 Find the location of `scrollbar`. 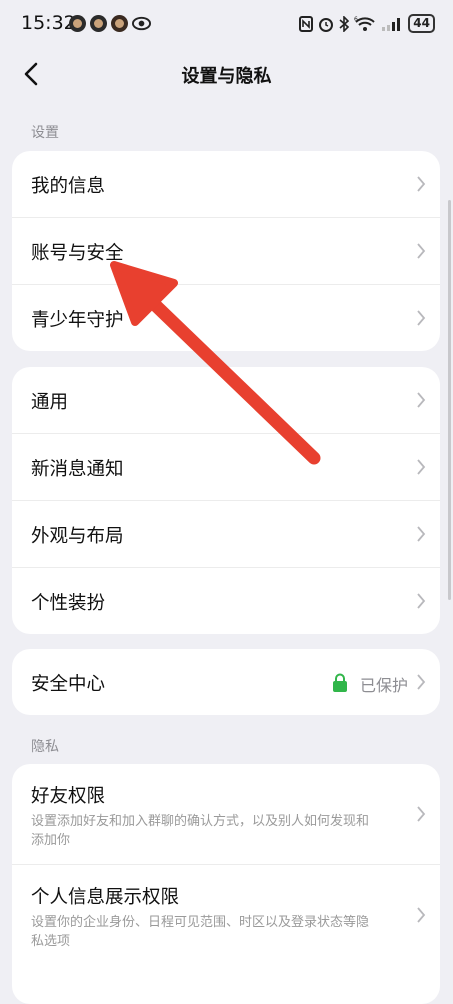

scrollbar is located at coordinates (449, 400).